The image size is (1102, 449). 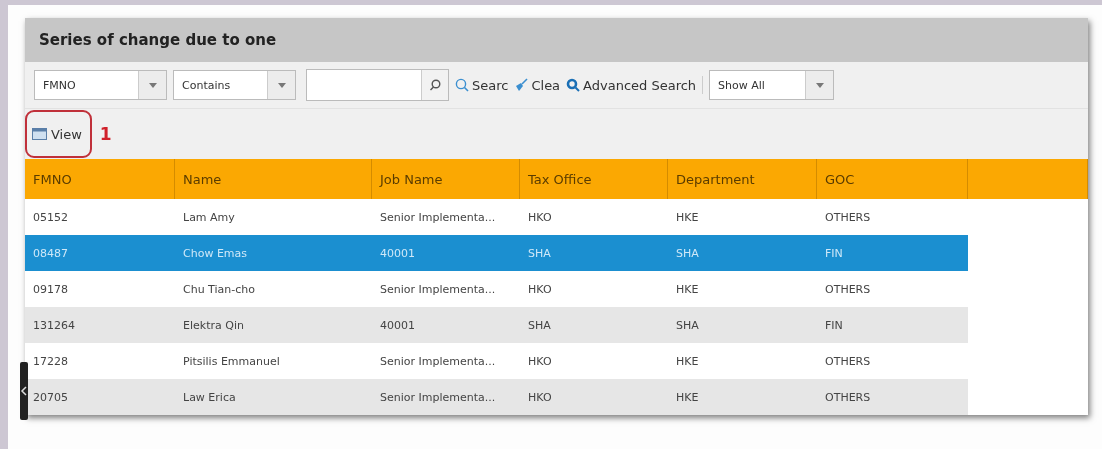 What do you see at coordinates (556, 217) in the screenshot?
I see `table-row: 05152 Lam Amy Senior Implementa... HKO HKE OTHERS` at bounding box center [556, 217].